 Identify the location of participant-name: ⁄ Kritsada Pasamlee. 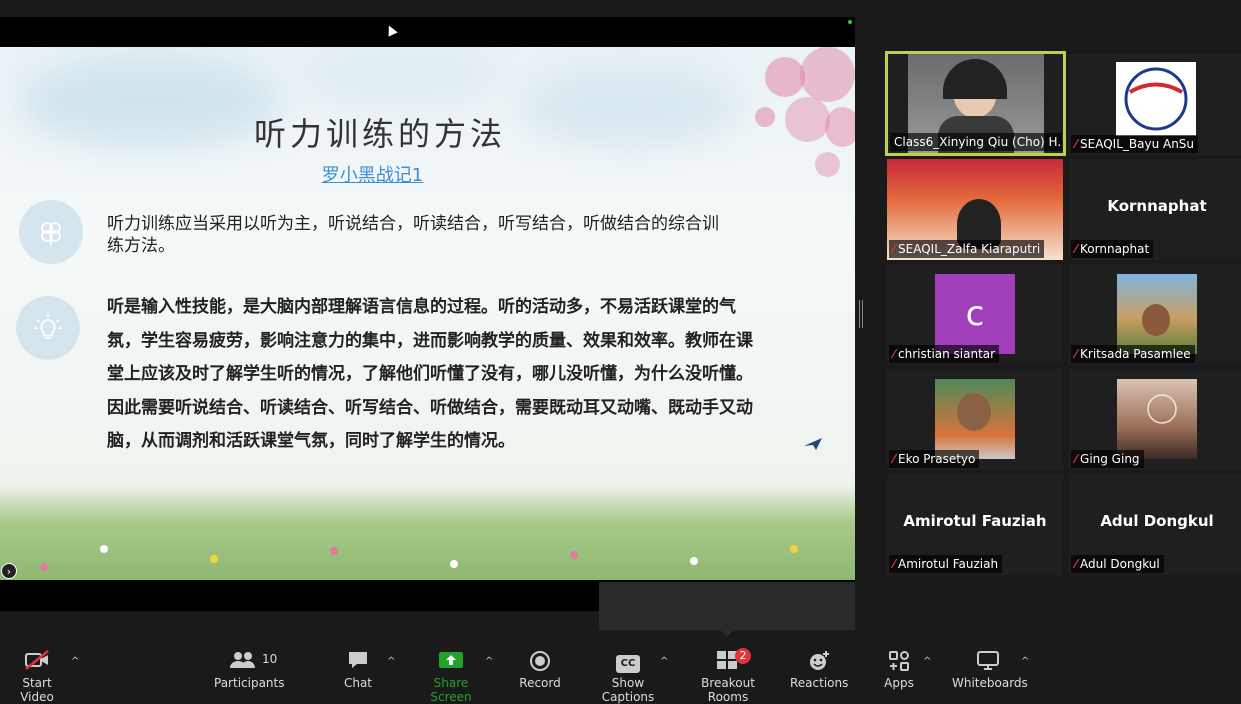
(1133, 354).